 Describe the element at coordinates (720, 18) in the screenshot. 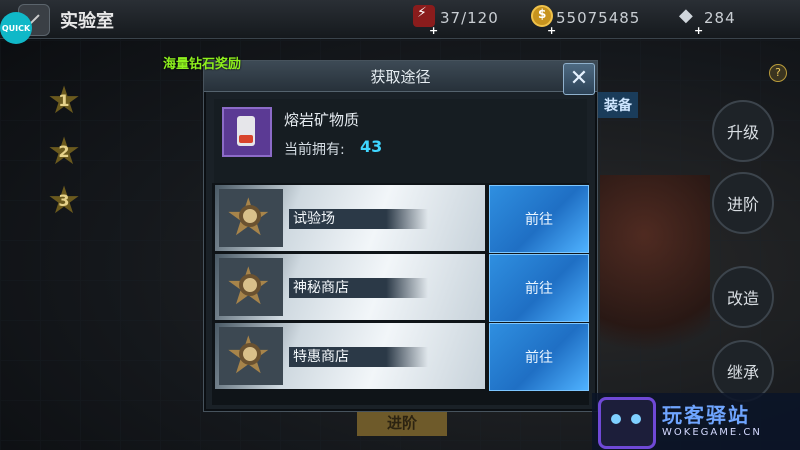

I see `diamond-value: 284` at that location.